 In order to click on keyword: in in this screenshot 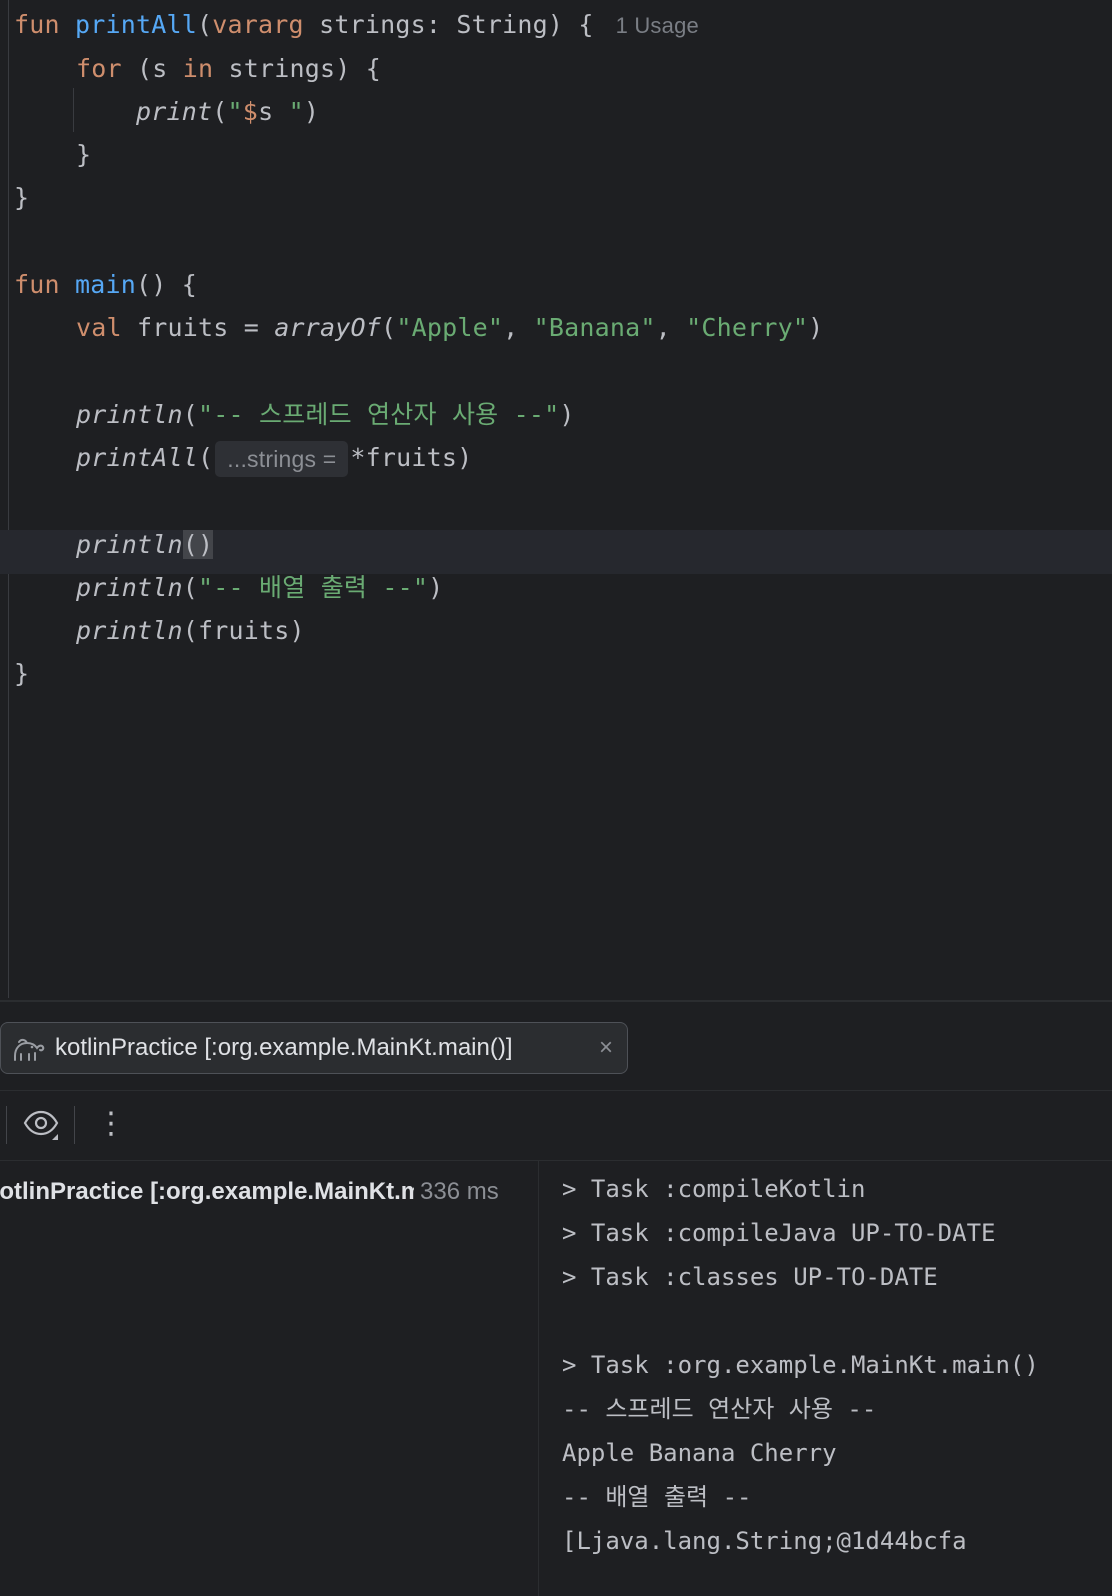, I will do `click(198, 68)`.